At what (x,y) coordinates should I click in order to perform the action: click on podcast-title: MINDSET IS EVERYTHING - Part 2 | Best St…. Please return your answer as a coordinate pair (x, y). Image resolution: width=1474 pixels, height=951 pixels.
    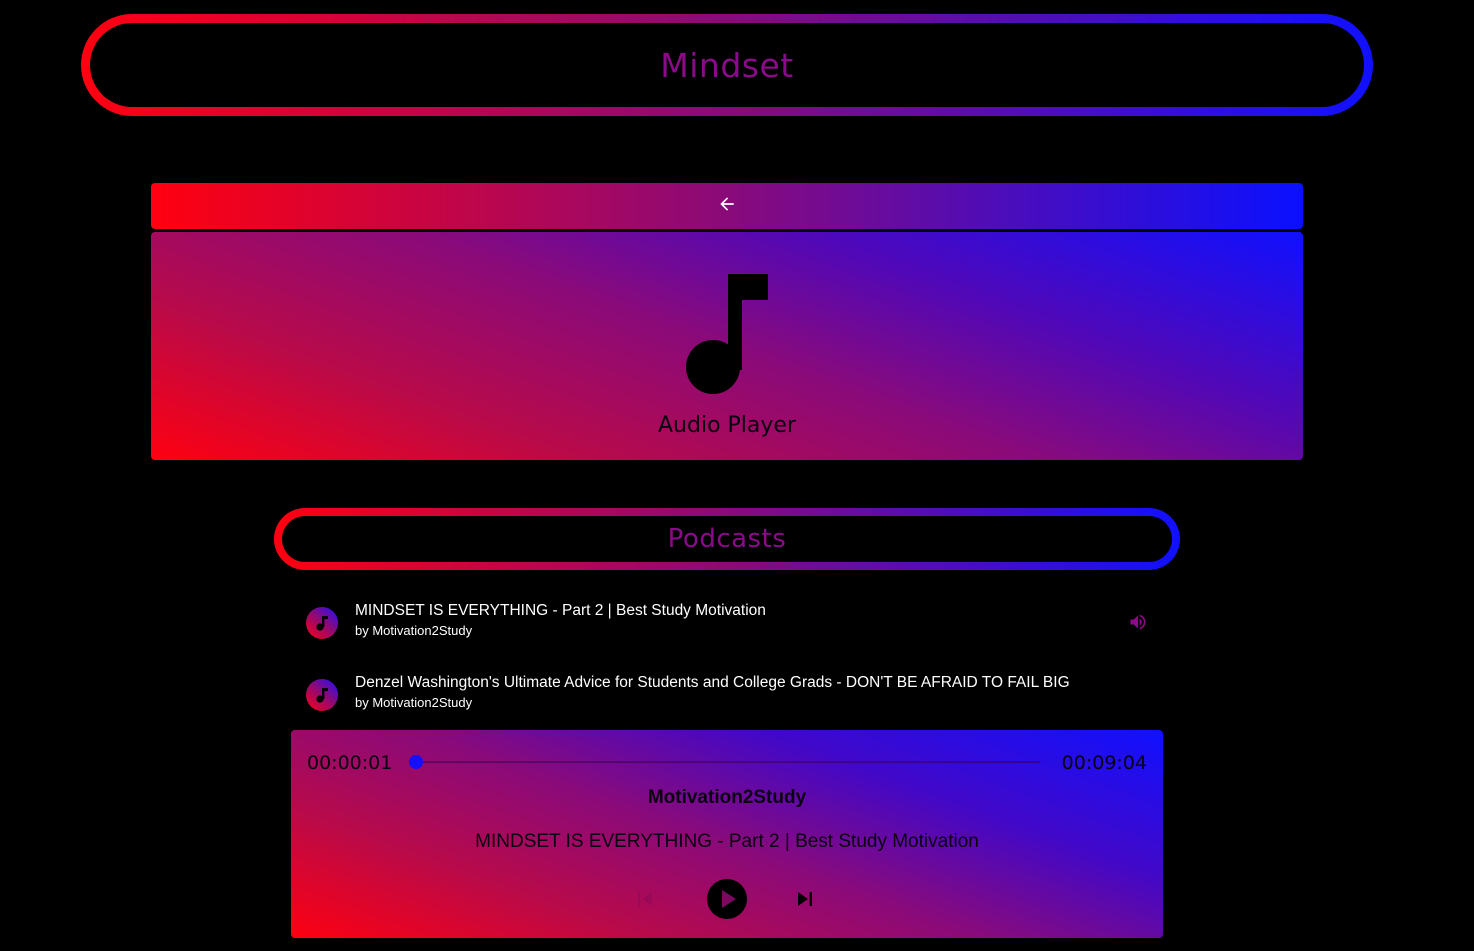
    Looking at the image, I should click on (560, 610).